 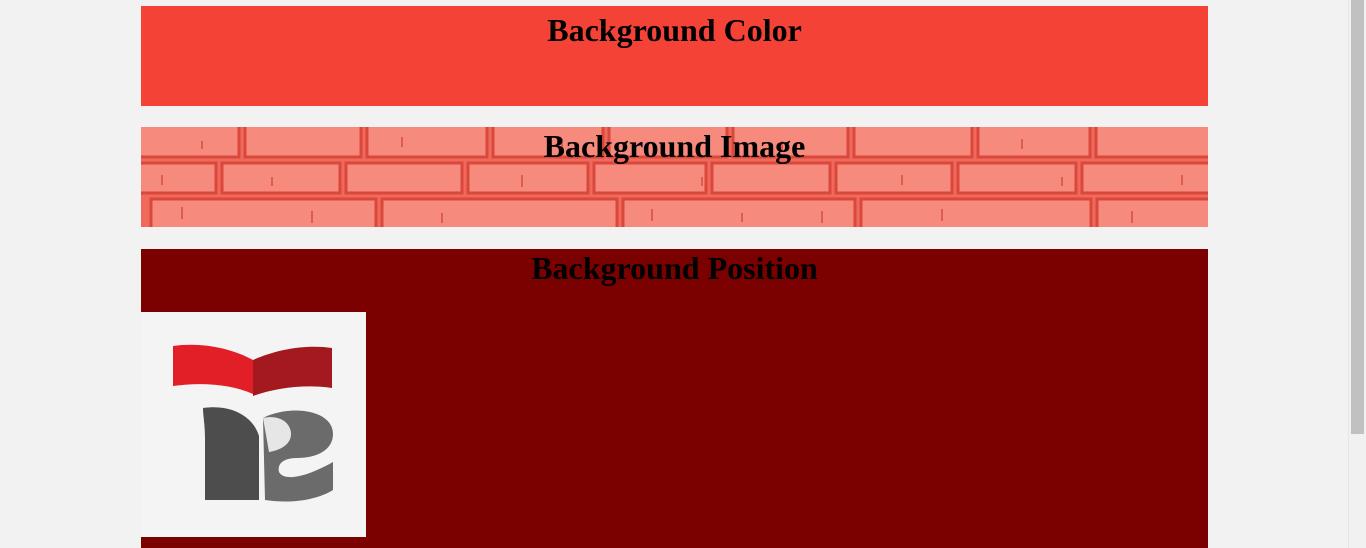 I want to click on background-image-heading: Background Image, so click(x=674, y=146).